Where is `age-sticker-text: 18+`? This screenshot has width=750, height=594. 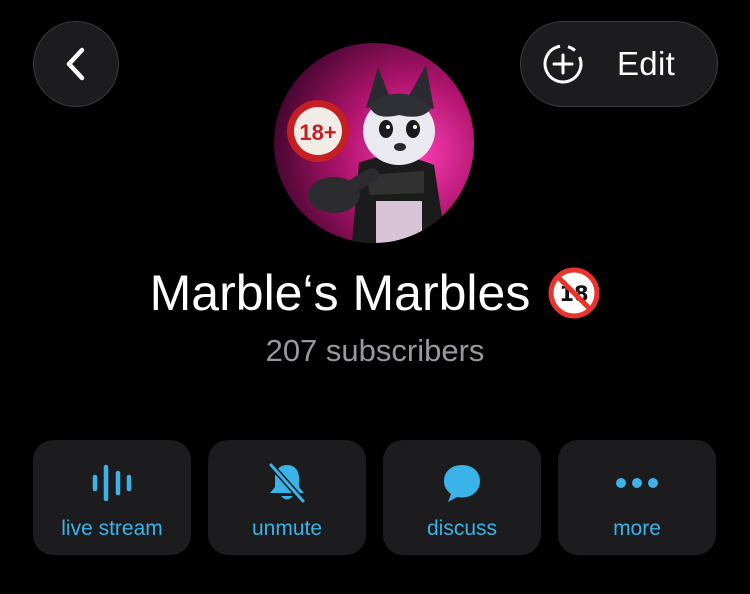 age-sticker-text: 18+ is located at coordinates (317, 132).